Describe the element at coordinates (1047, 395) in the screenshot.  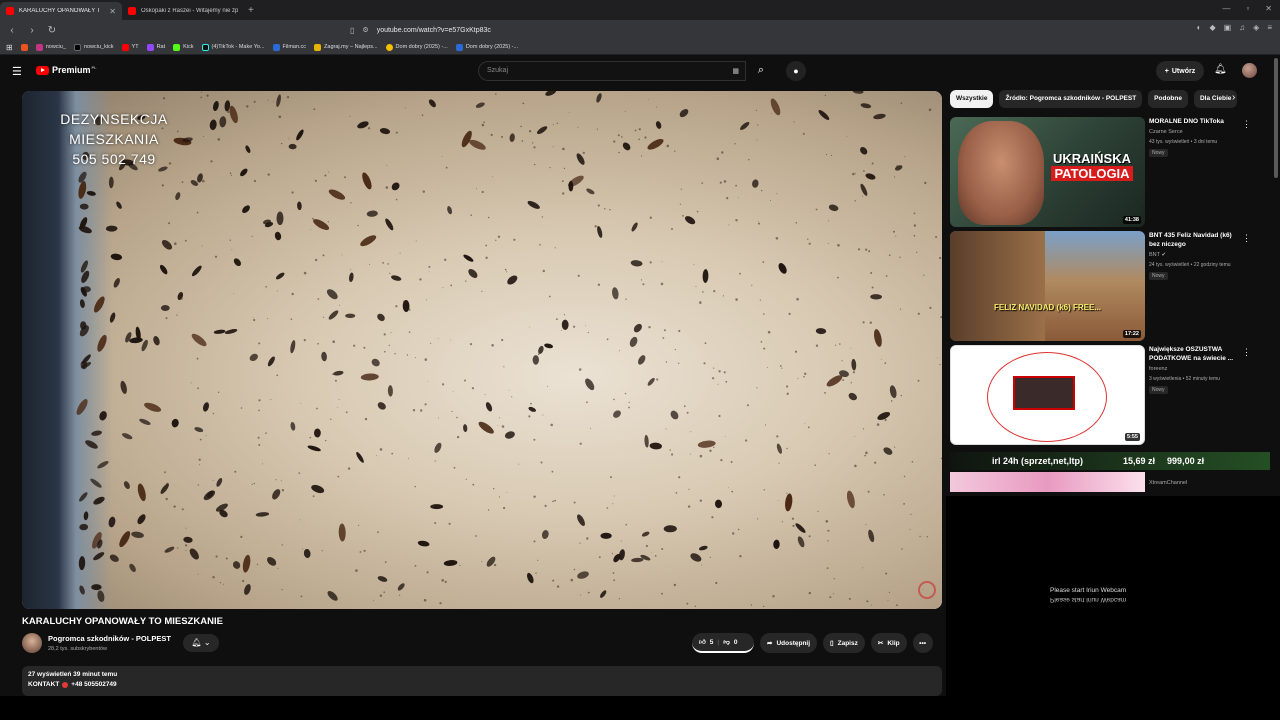
I see `video-thumbnail: 5:55` at that location.